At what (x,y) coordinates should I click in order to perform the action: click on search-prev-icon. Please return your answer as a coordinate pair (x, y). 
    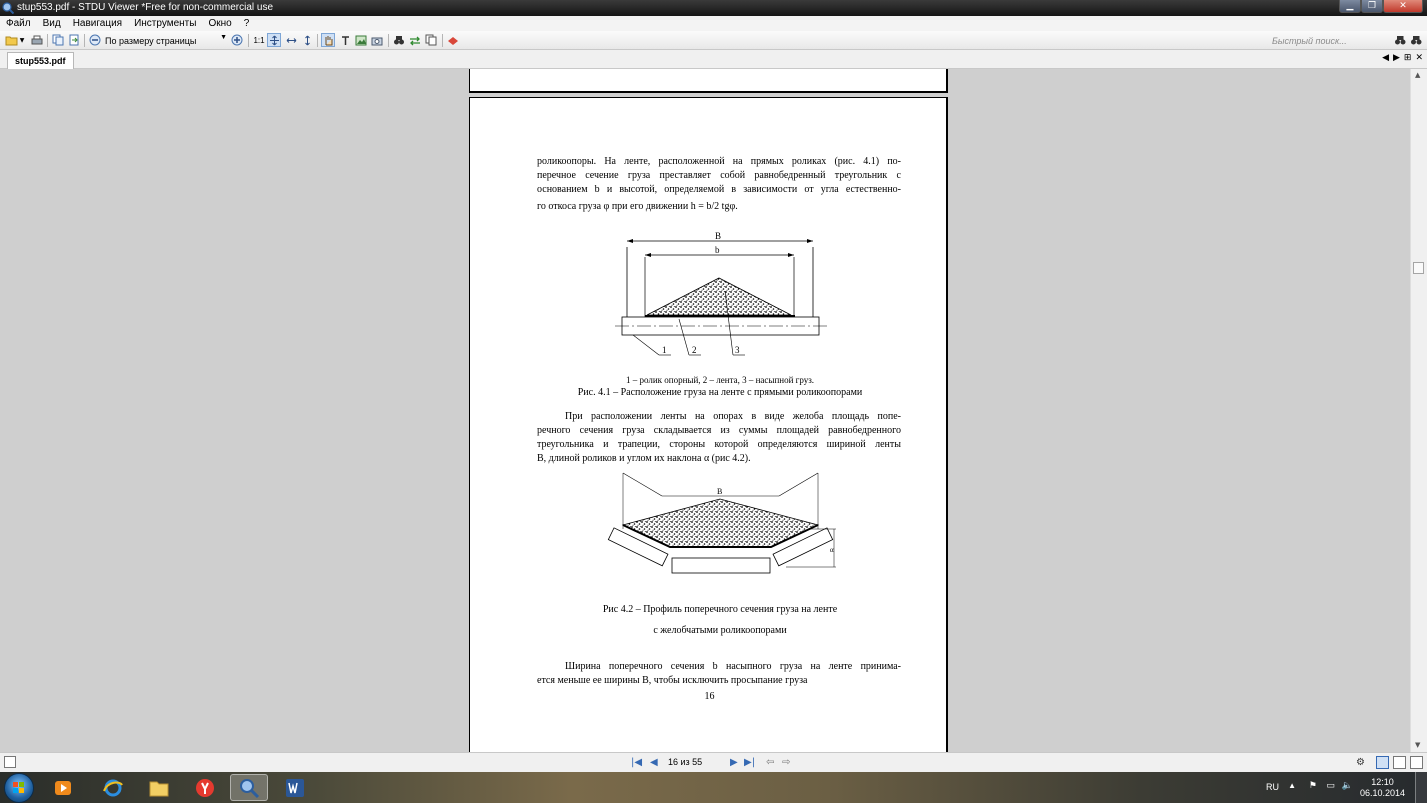
    Looking at the image, I should click on (1400, 40).